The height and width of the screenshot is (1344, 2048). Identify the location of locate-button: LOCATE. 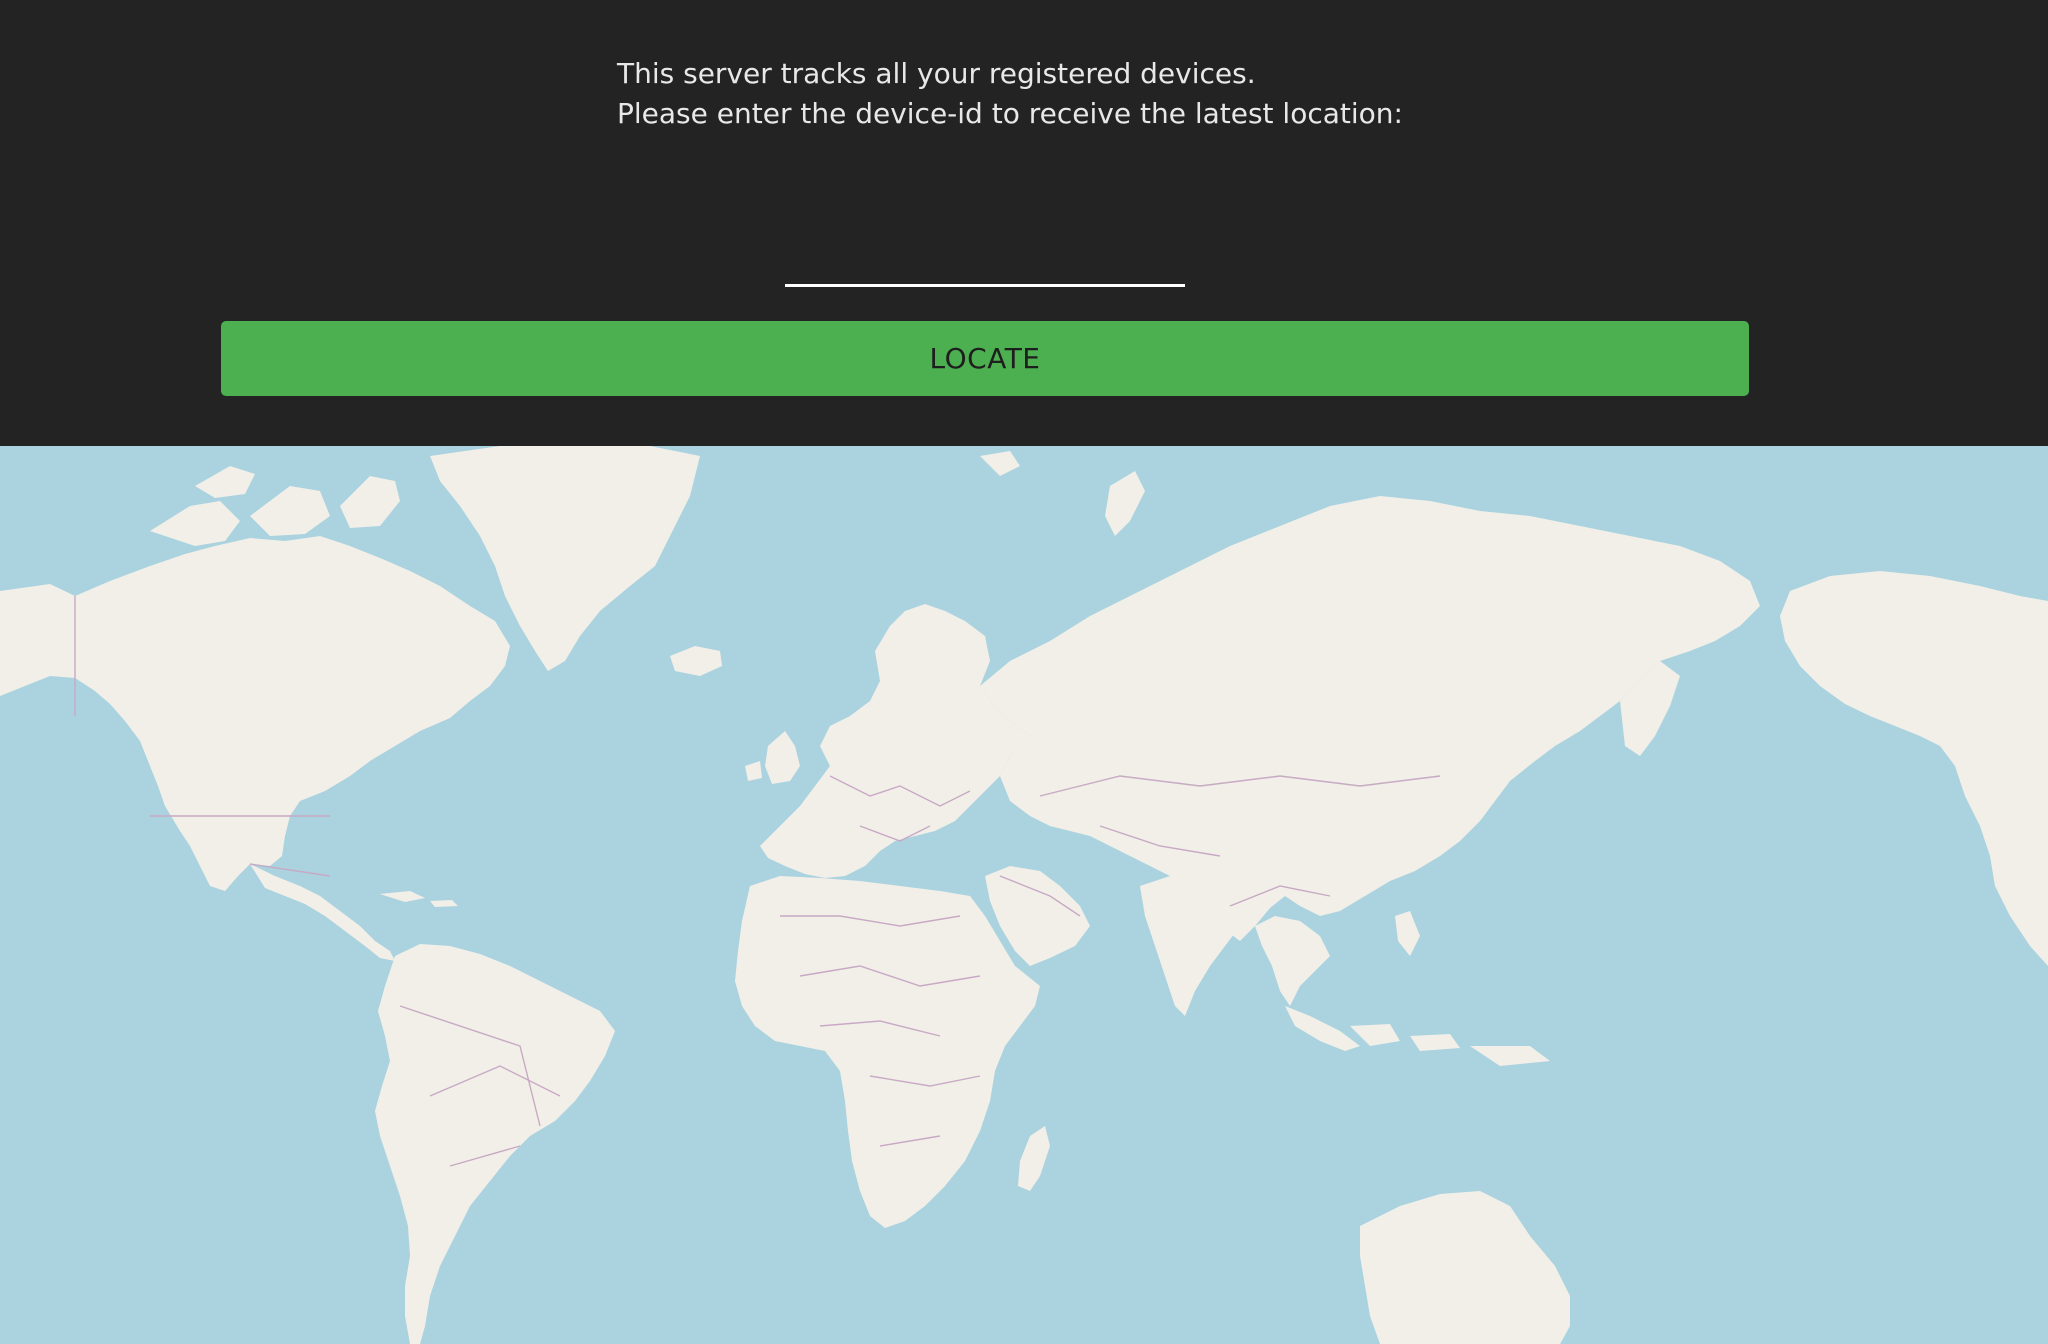
(985, 358).